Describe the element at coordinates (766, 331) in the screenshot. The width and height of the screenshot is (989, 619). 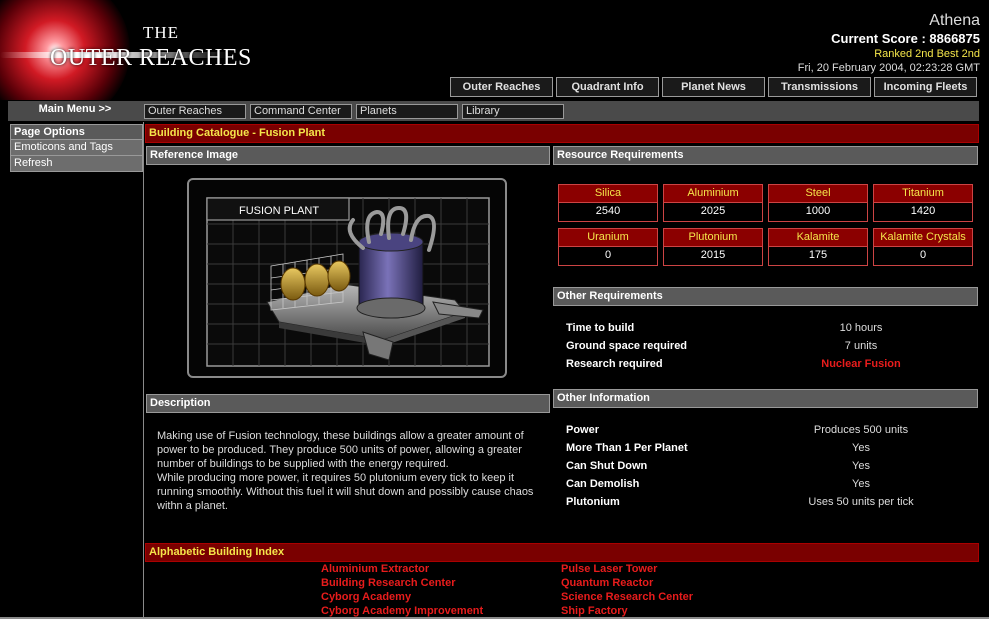
I see `requirement-row: Time to build 10 hours` at that location.